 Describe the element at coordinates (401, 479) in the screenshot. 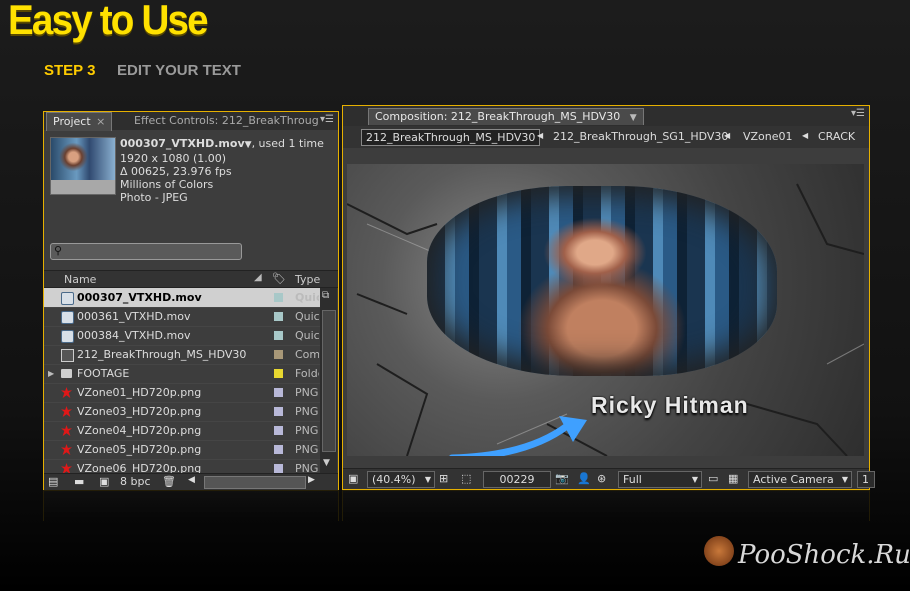

I see `magnification-dropdown: (40.4%) ▼` at that location.